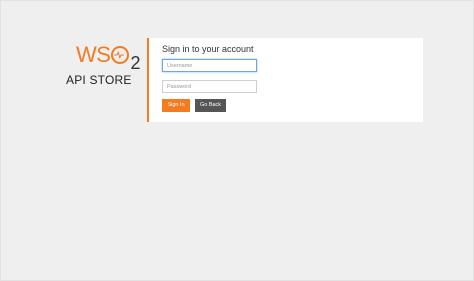  I want to click on wso2-logo: WS 2 API STORE, so click(105, 67).